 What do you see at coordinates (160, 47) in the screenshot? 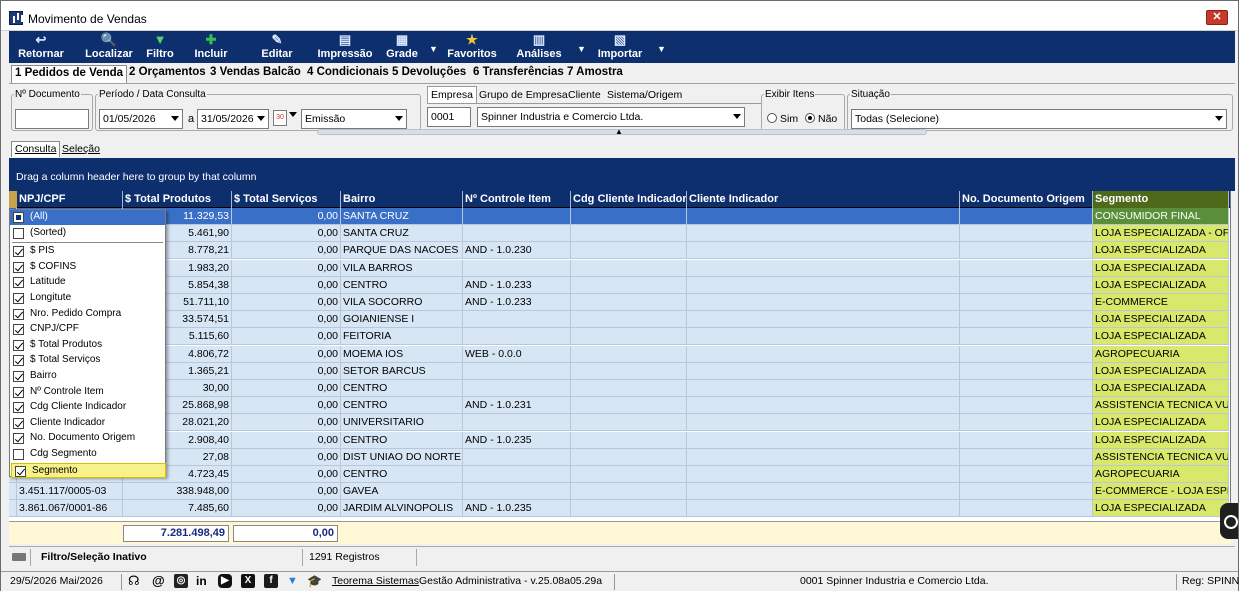
I see `filtro-button: ▼ Filtro` at bounding box center [160, 47].